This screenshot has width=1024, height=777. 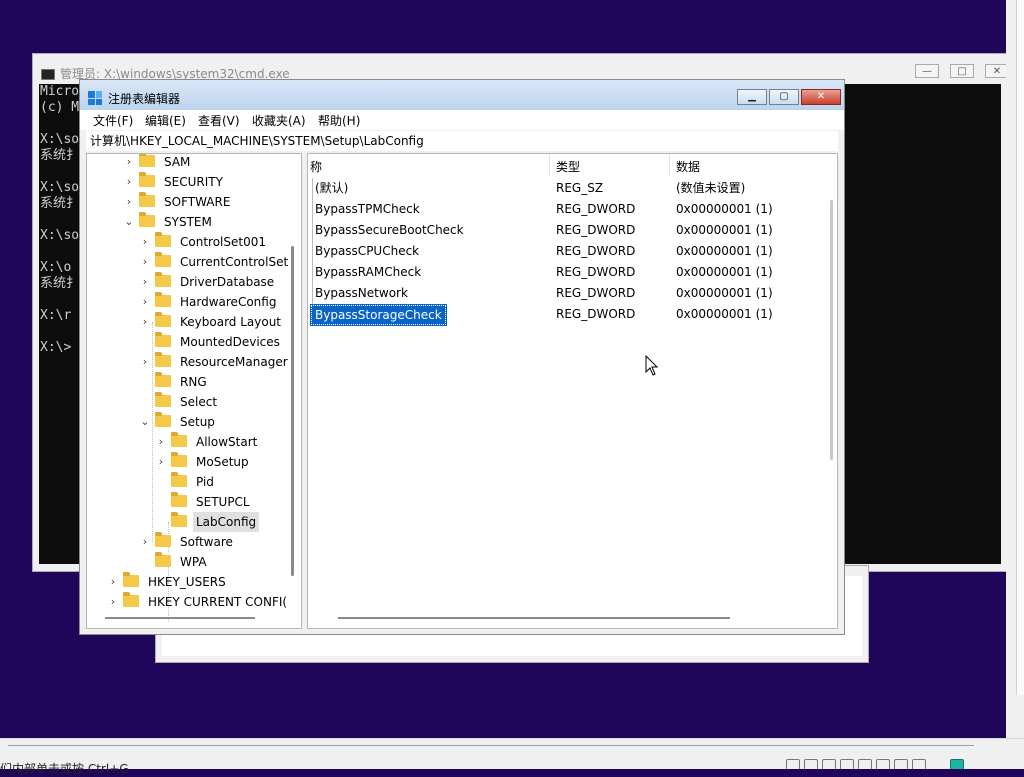 I want to click on tree-node: Select, so click(x=187, y=402).